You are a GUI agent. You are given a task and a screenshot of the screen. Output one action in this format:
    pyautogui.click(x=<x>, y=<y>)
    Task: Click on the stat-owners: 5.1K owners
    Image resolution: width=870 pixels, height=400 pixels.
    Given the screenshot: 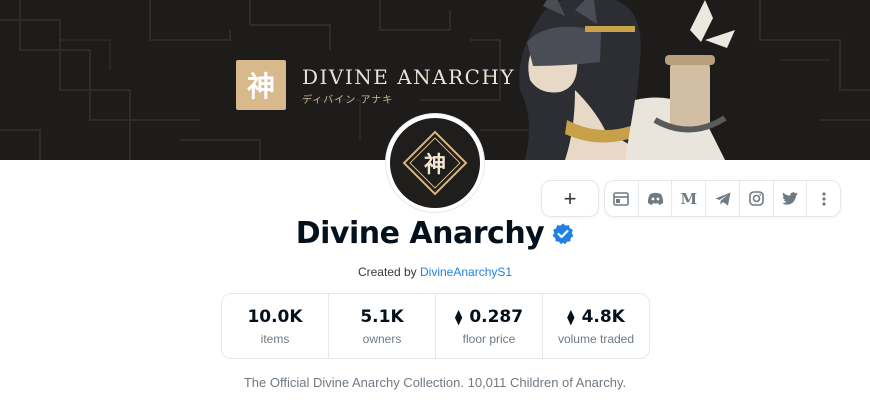 What is the action you would take?
    pyautogui.click(x=382, y=326)
    